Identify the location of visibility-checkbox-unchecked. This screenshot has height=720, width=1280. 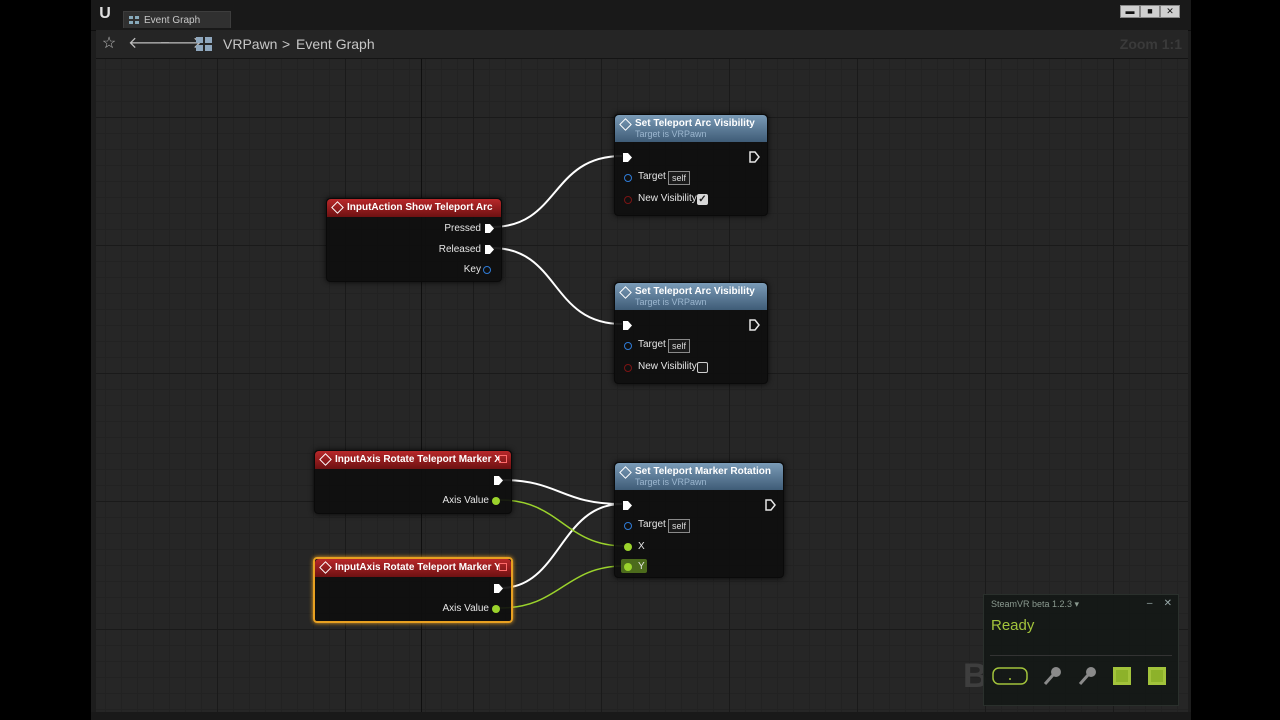
(702, 367).